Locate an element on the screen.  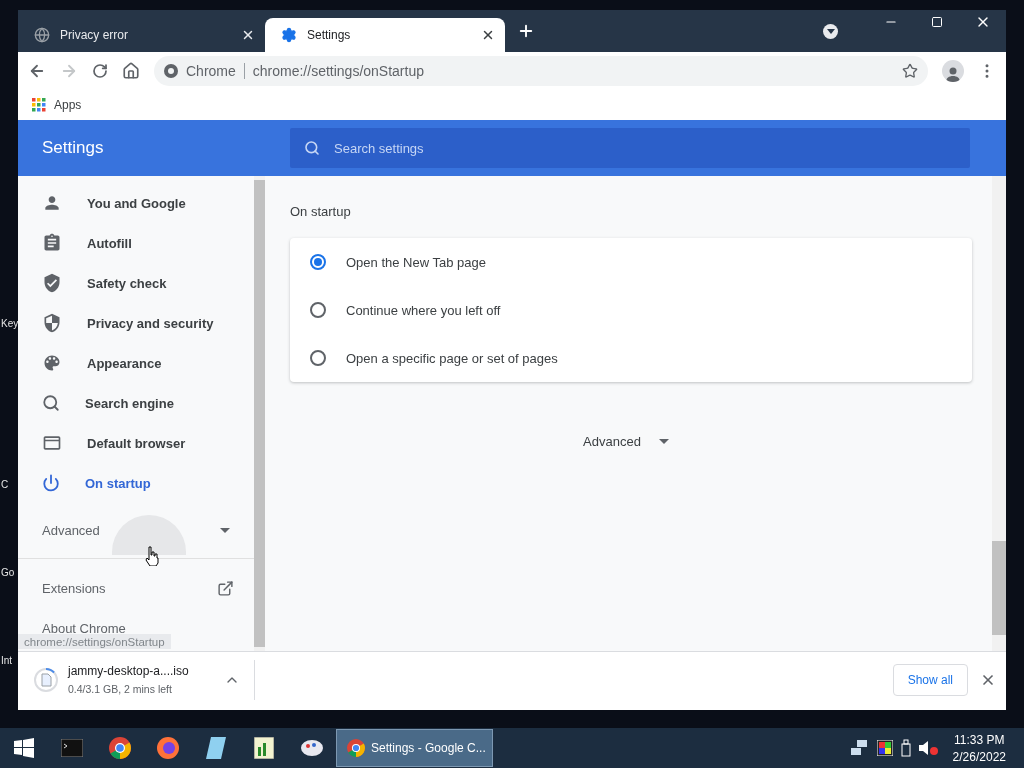
reload-icon is located at coordinates (100, 71).